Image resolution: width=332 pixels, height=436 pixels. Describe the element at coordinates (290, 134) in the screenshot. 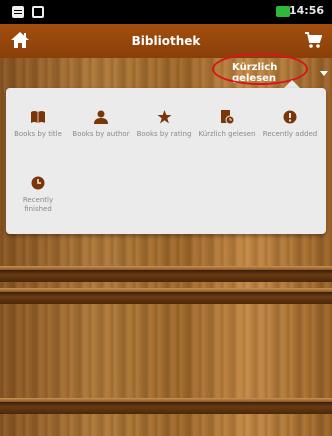

I see `menu-item-label: Recently added` at that location.